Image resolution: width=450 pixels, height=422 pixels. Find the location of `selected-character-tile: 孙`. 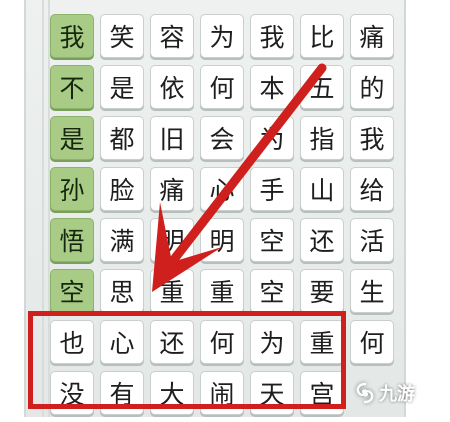

selected-character-tile: 孙 is located at coordinates (72, 189).